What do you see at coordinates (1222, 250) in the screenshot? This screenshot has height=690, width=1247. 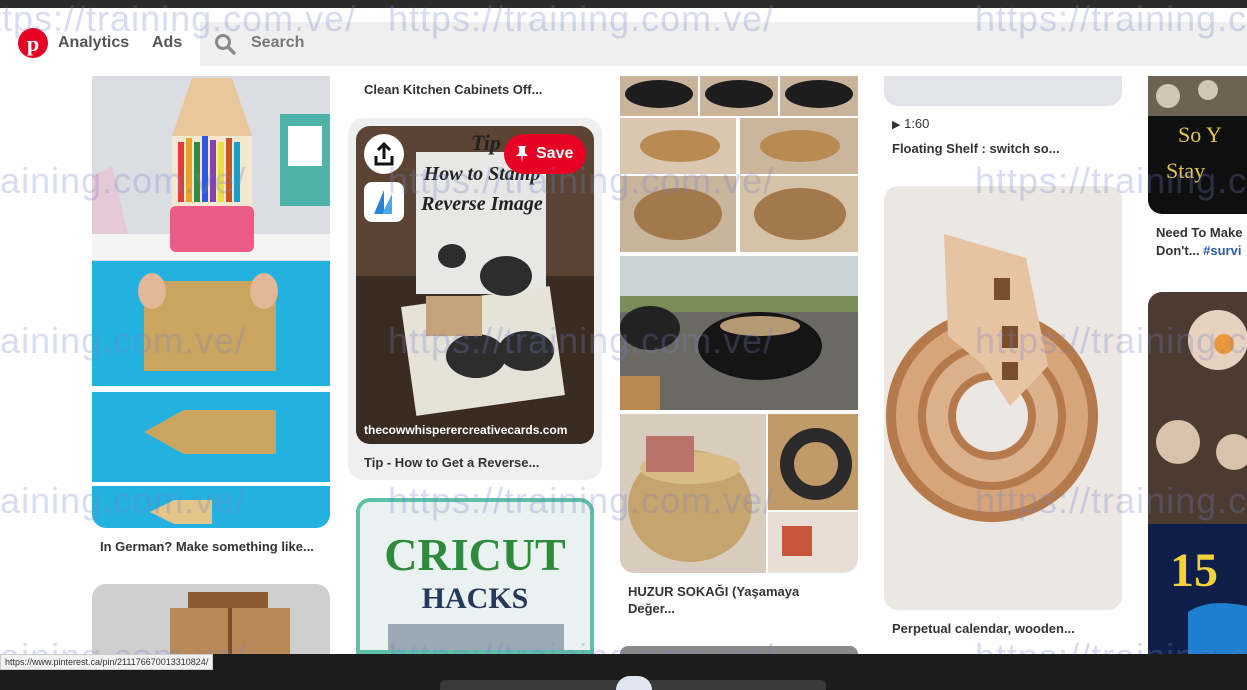 I see `hashtag-link: #survi` at bounding box center [1222, 250].